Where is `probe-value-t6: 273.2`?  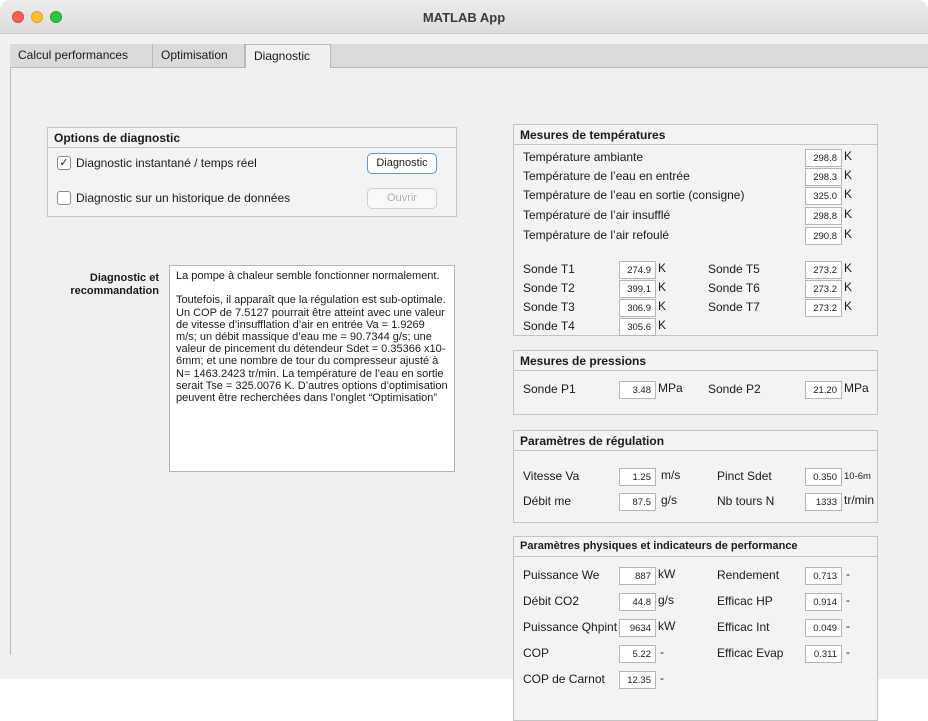 probe-value-t6: 273.2 is located at coordinates (823, 289).